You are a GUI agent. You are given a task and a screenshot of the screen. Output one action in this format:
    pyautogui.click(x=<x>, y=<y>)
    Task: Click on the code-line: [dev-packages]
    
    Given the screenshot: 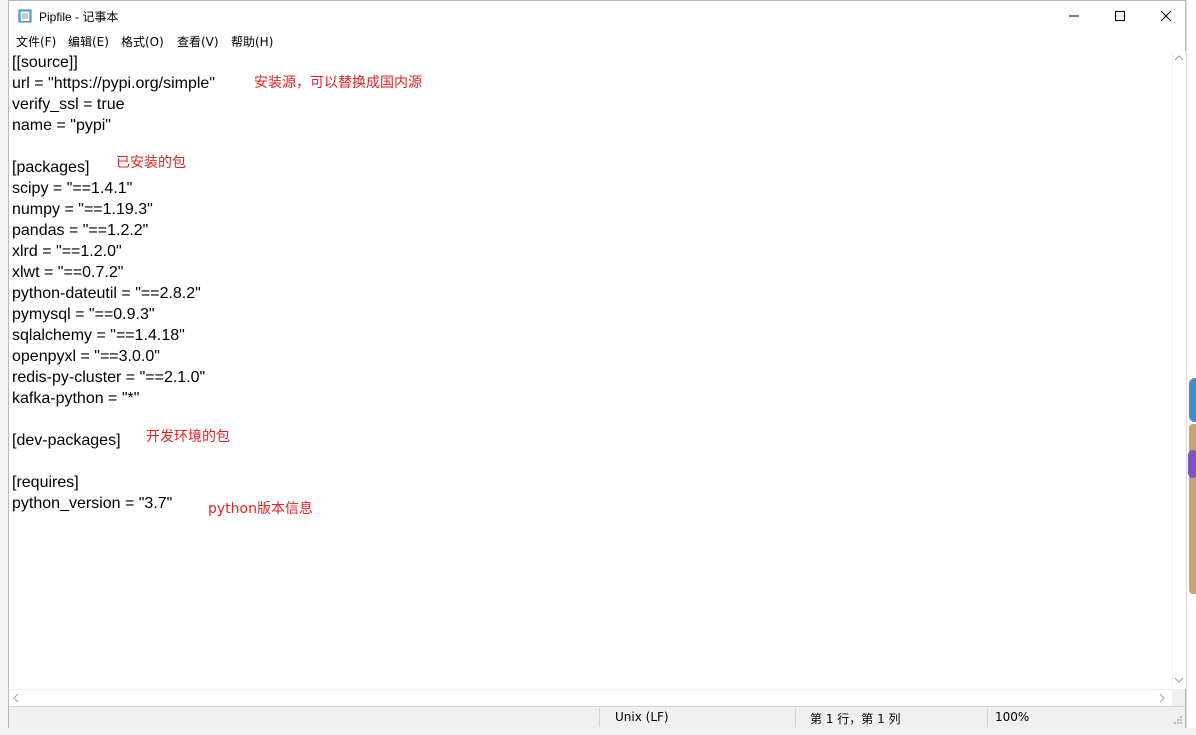 What is the action you would take?
    pyautogui.click(x=66, y=440)
    